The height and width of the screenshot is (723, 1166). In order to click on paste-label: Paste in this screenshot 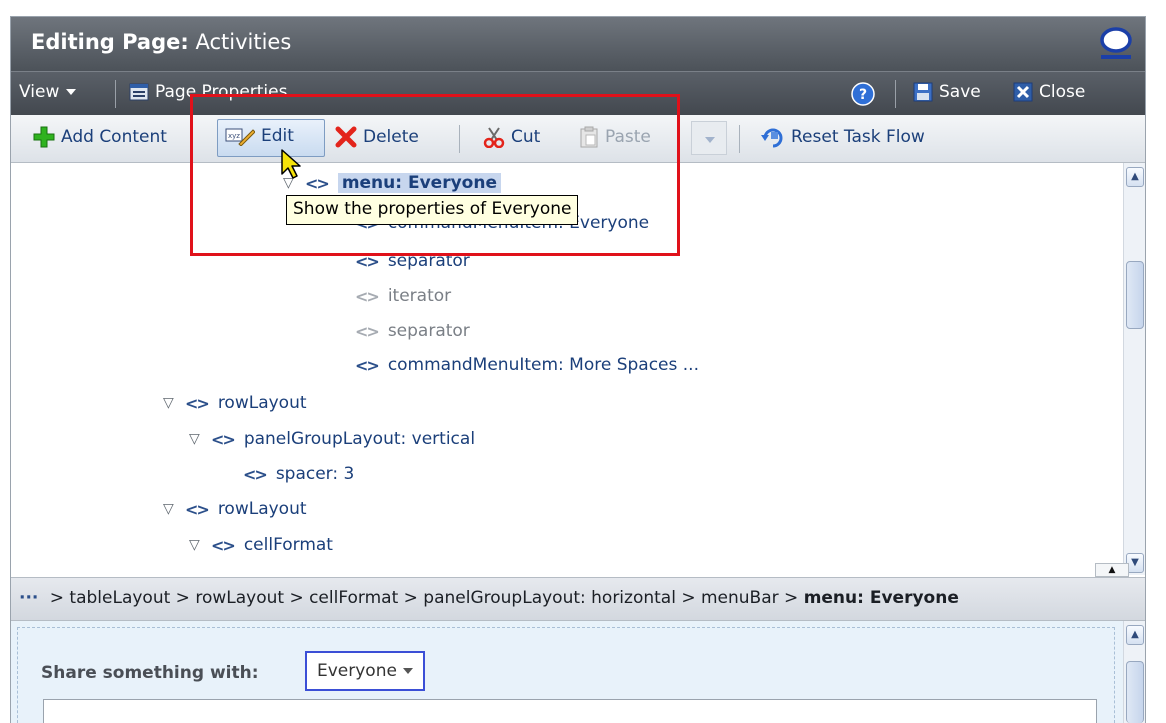, I will do `click(628, 137)`.